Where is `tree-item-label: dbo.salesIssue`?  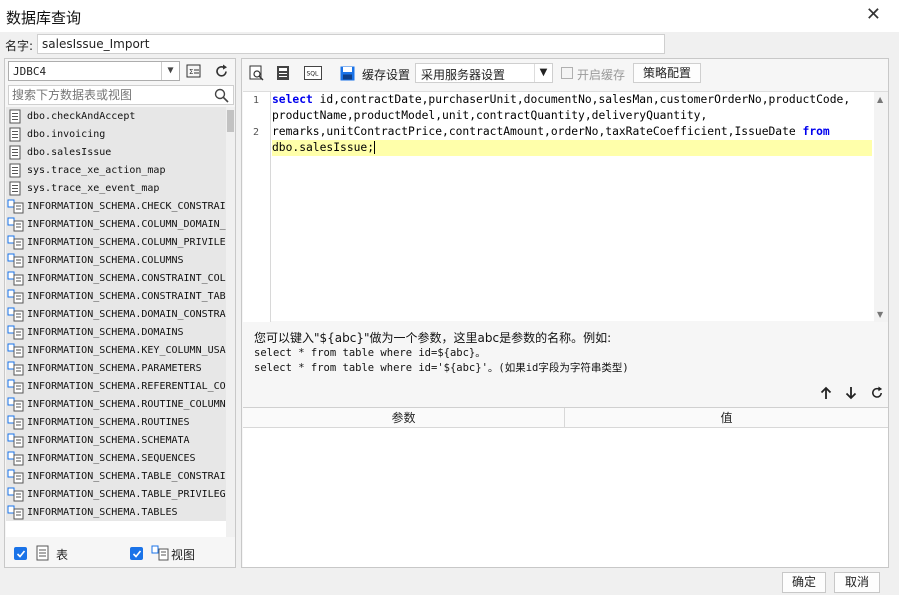 tree-item-label: dbo.salesIssue is located at coordinates (69, 152).